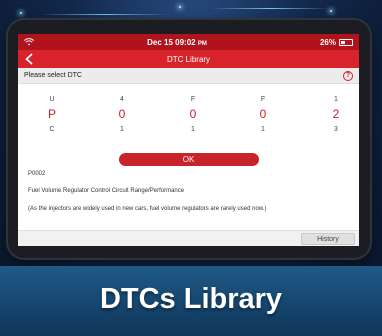 This screenshot has width=382, height=336. I want to click on battery-icon, so click(345, 42).